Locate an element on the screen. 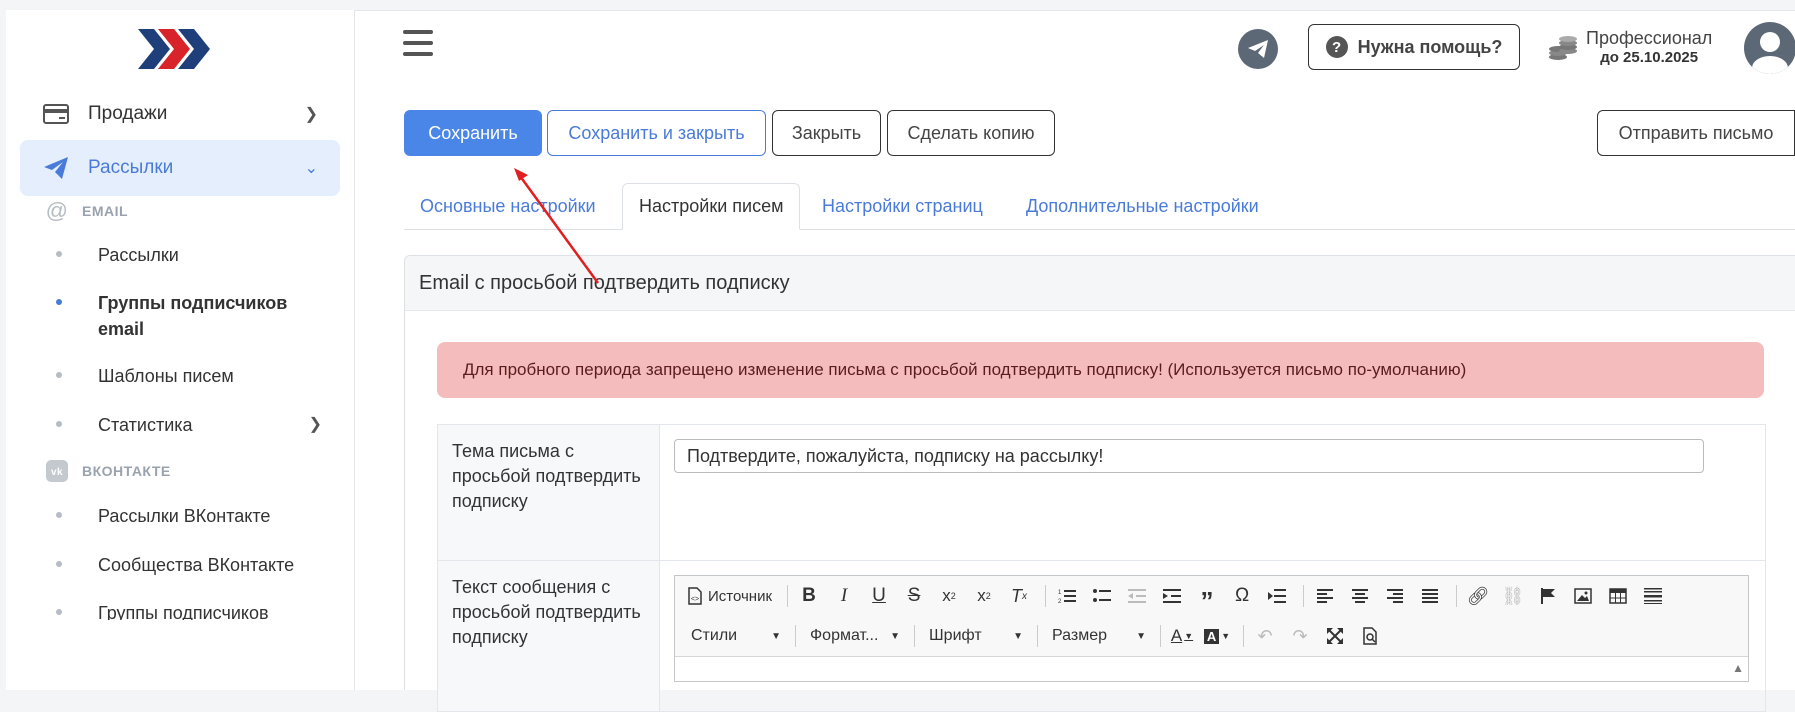 The width and height of the screenshot is (1795, 712). undo-icon: ↶ is located at coordinates (1265, 636).